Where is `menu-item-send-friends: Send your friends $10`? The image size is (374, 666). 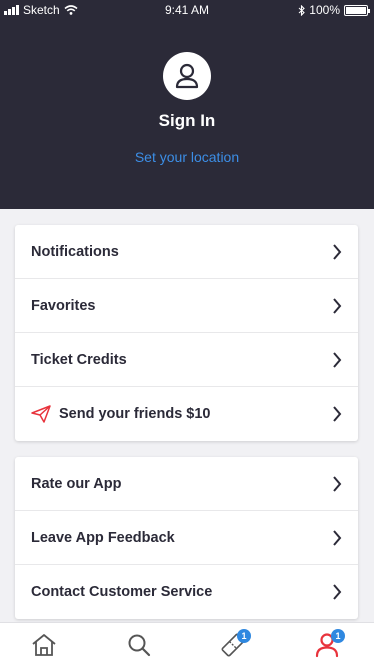
menu-item-send-friends: Send your friends $10 is located at coordinates (186, 414).